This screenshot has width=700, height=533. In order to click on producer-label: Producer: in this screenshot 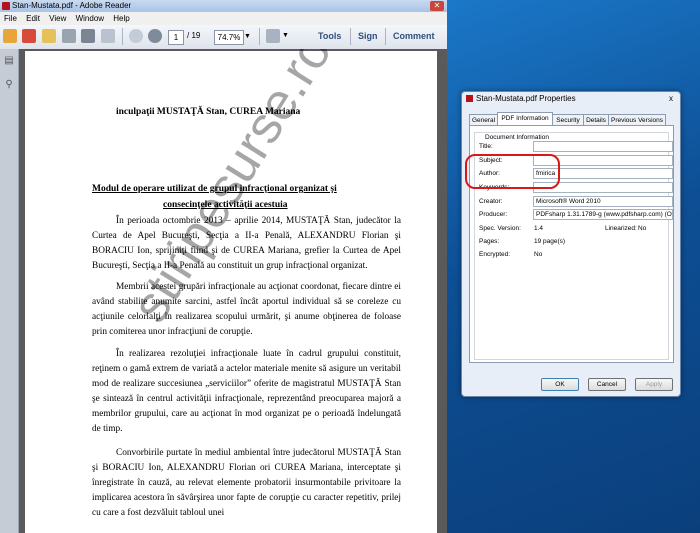, I will do `click(493, 214)`.